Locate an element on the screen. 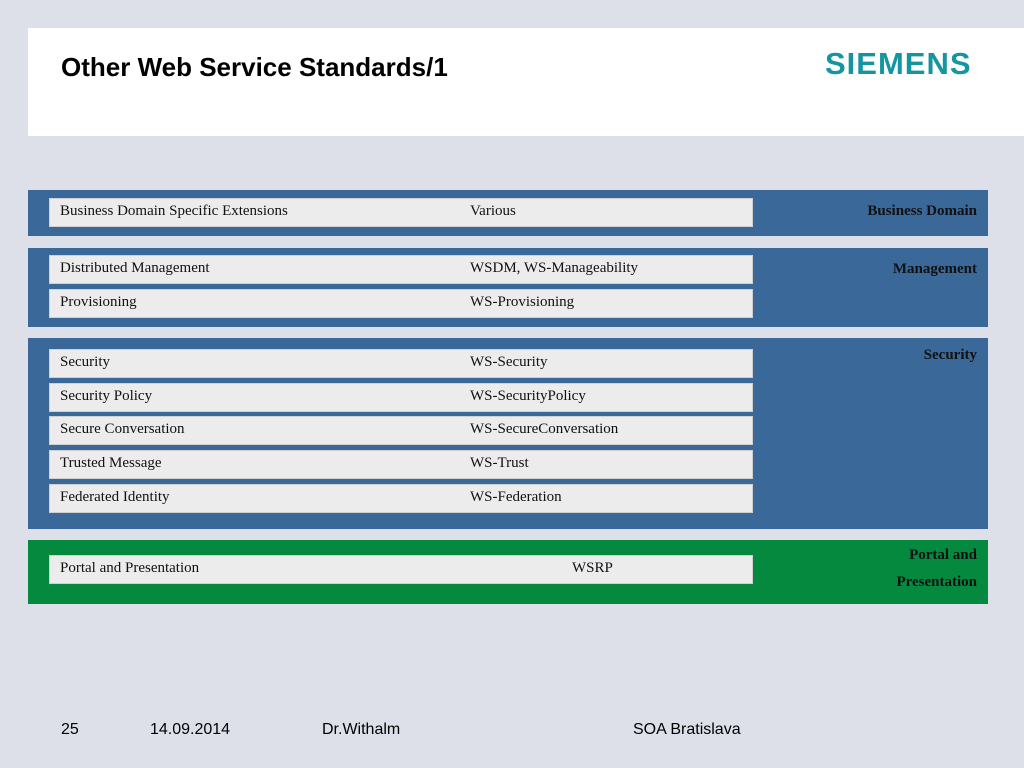 This screenshot has height=768, width=1024. row-standard: WS-Security is located at coordinates (509, 362).